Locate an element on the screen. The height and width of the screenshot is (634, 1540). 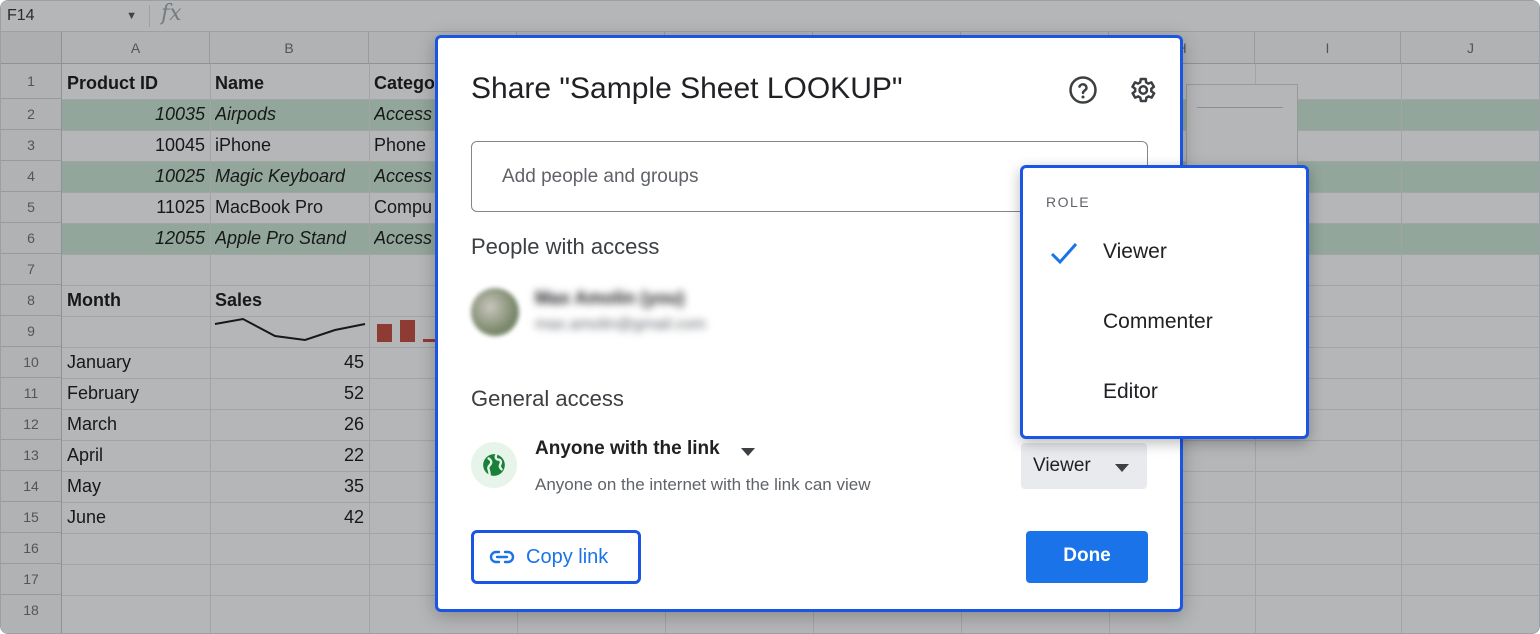
gear-icon is located at coordinates (1142, 90).